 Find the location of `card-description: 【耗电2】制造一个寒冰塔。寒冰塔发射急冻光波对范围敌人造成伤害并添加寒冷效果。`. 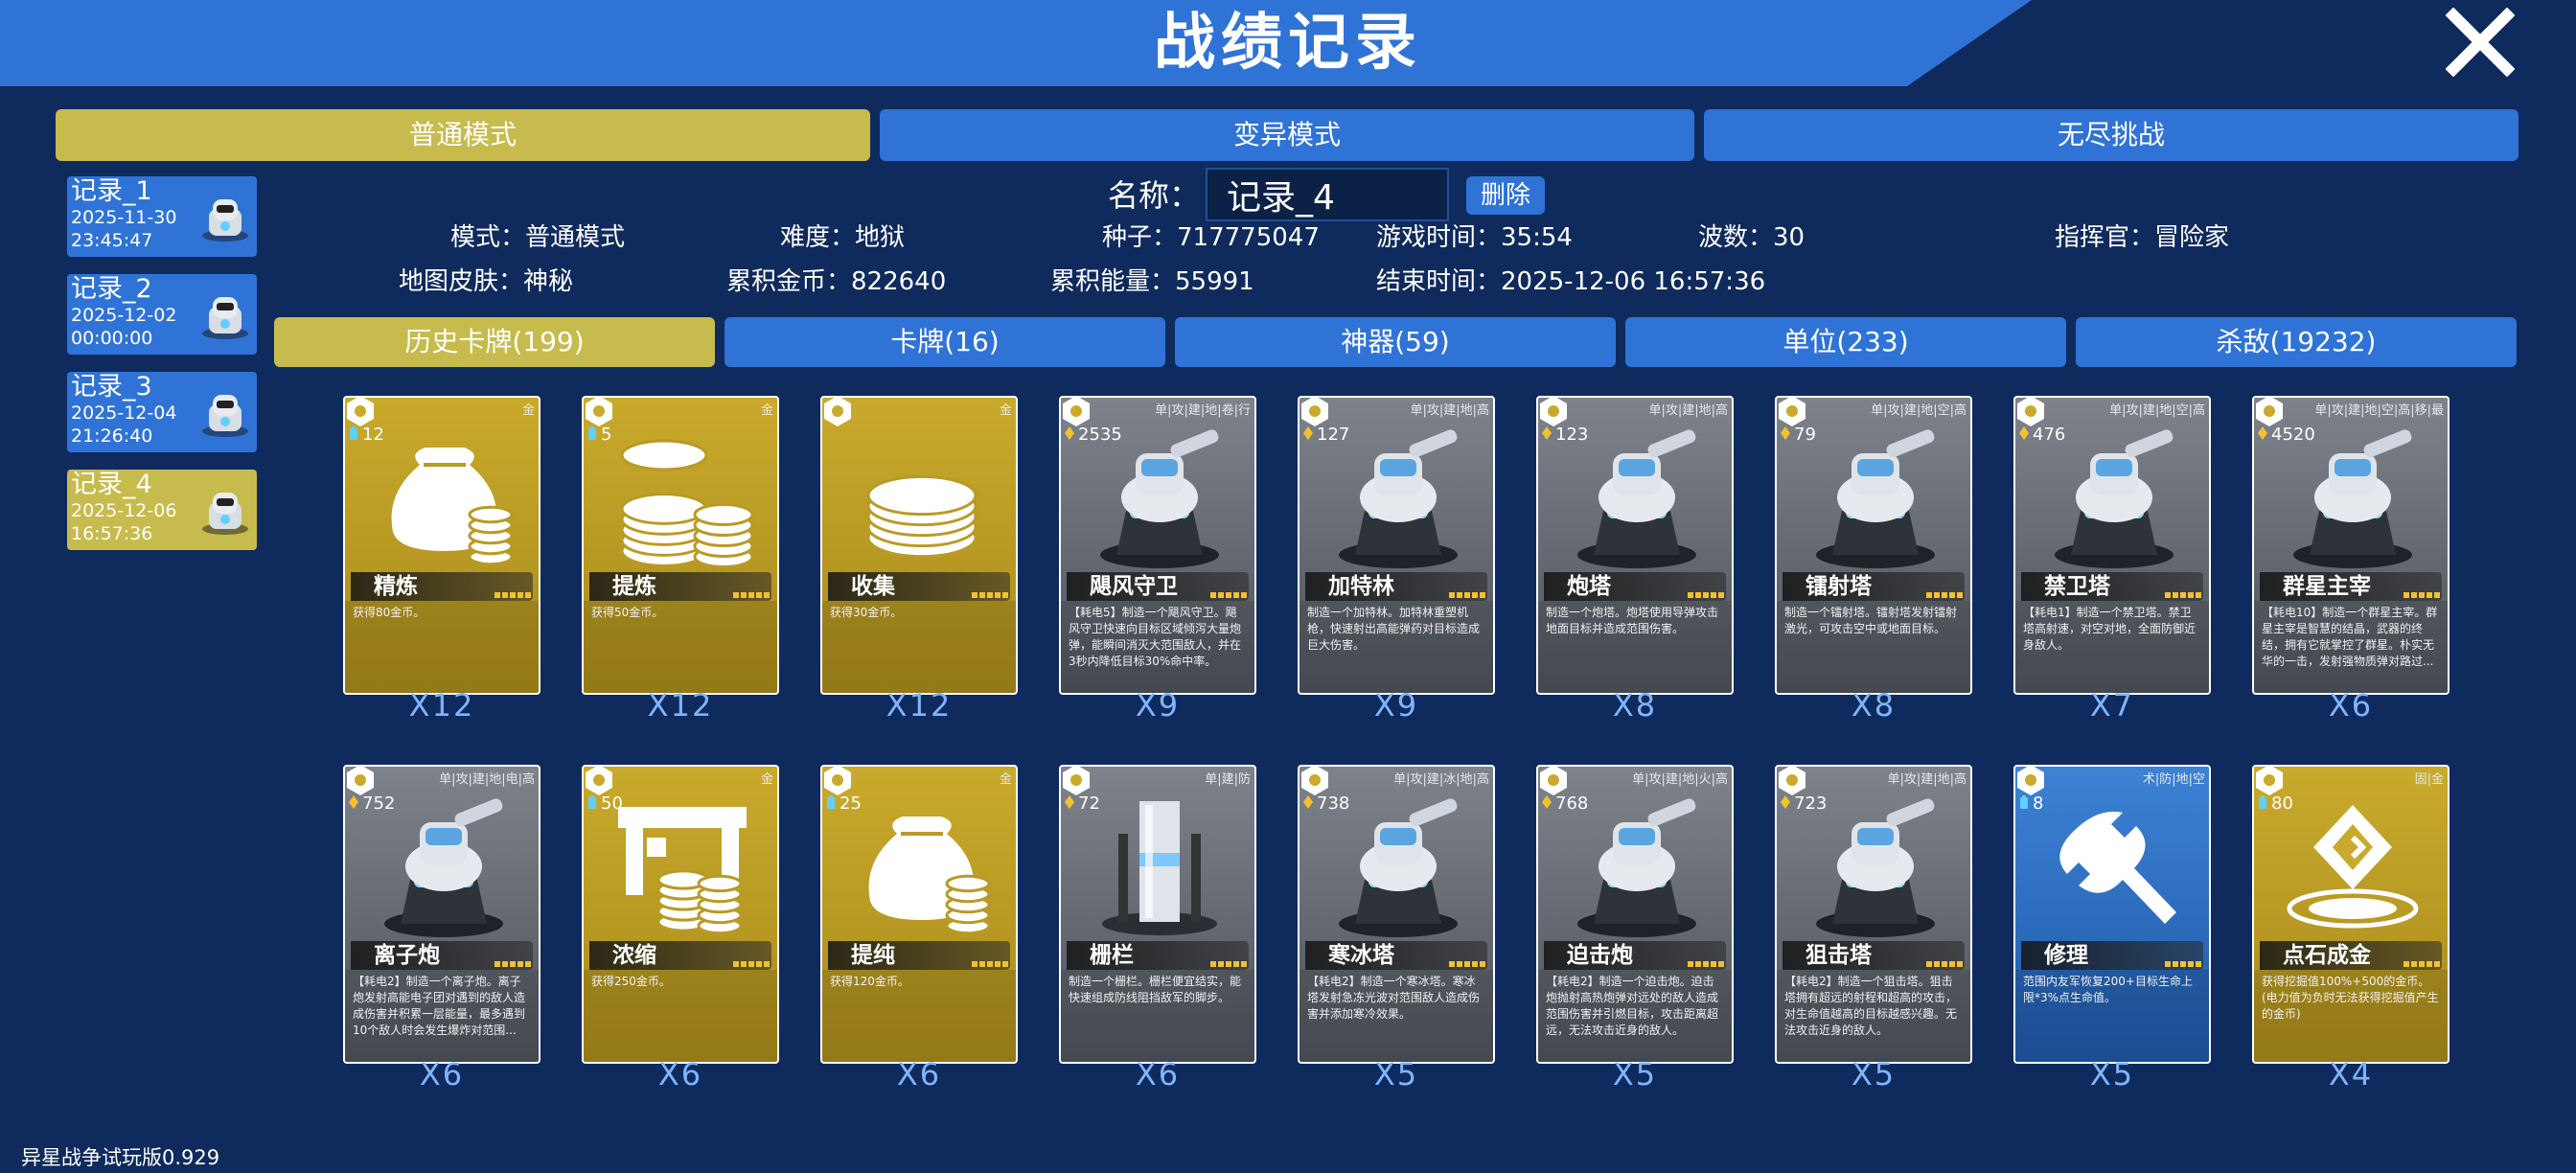

card-description: 【耗电2】制造一个寒冰塔。寒冰塔发射急冻光波对范围敌人造成伤害并添加寒冷效果。 is located at coordinates (1394, 998).